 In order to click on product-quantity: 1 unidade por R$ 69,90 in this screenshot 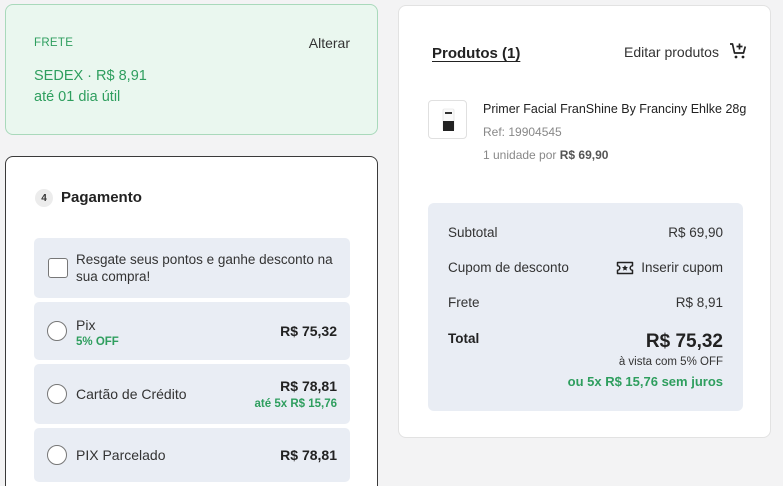, I will do `click(545, 155)`.